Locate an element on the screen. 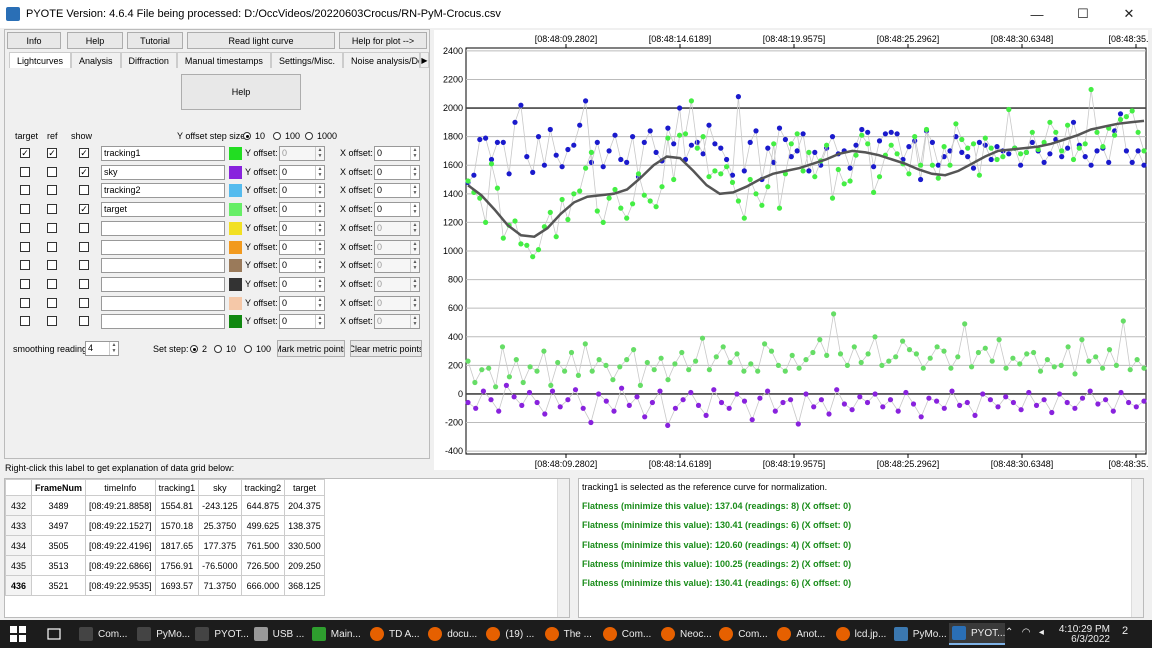 This screenshot has width=1152, height=648. tab-settings: Settings/Misc. is located at coordinates (306, 60).